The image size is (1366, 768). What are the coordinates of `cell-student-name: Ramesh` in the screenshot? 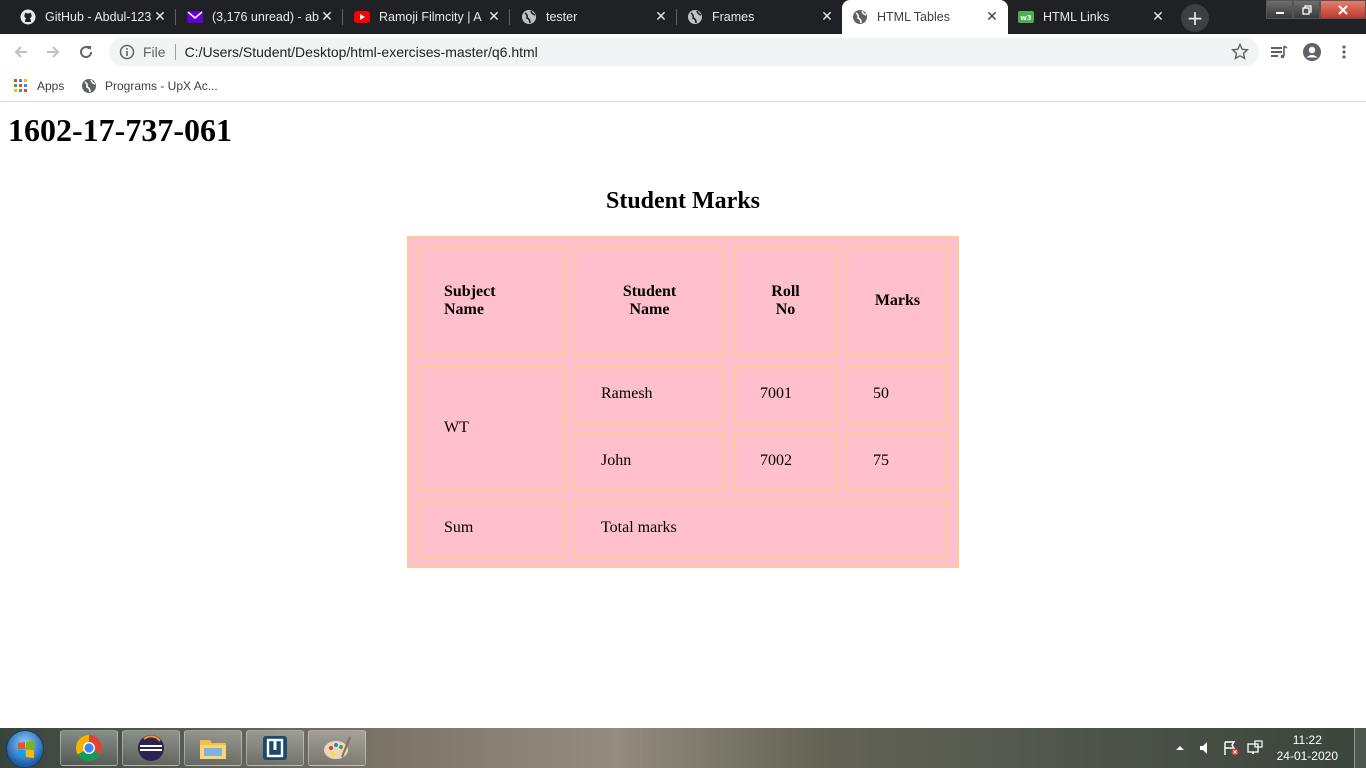 It's located at (649, 394).